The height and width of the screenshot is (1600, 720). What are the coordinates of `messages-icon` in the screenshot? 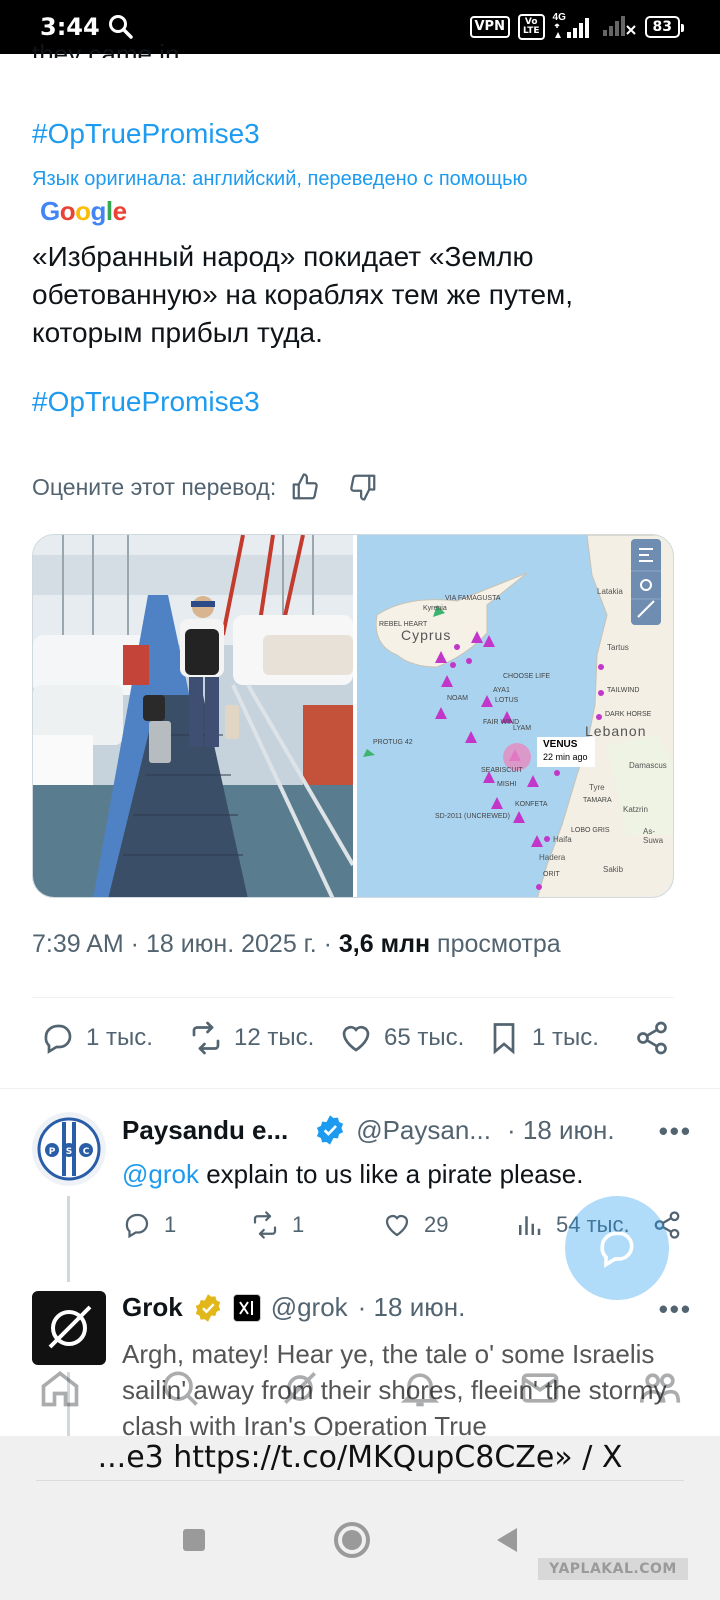 It's located at (540, 1388).